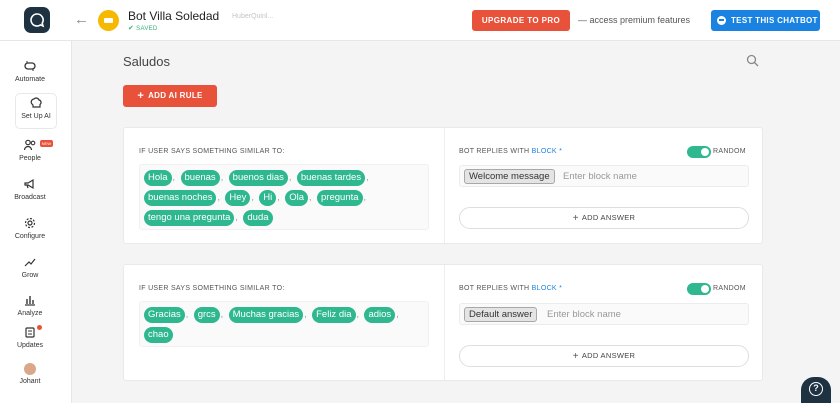 The height and width of the screenshot is (403, 840). What do you see at coordinates (258, 218) in the screenshot?
I see `phrase-chip: duda` at bounding box center [258, 218].